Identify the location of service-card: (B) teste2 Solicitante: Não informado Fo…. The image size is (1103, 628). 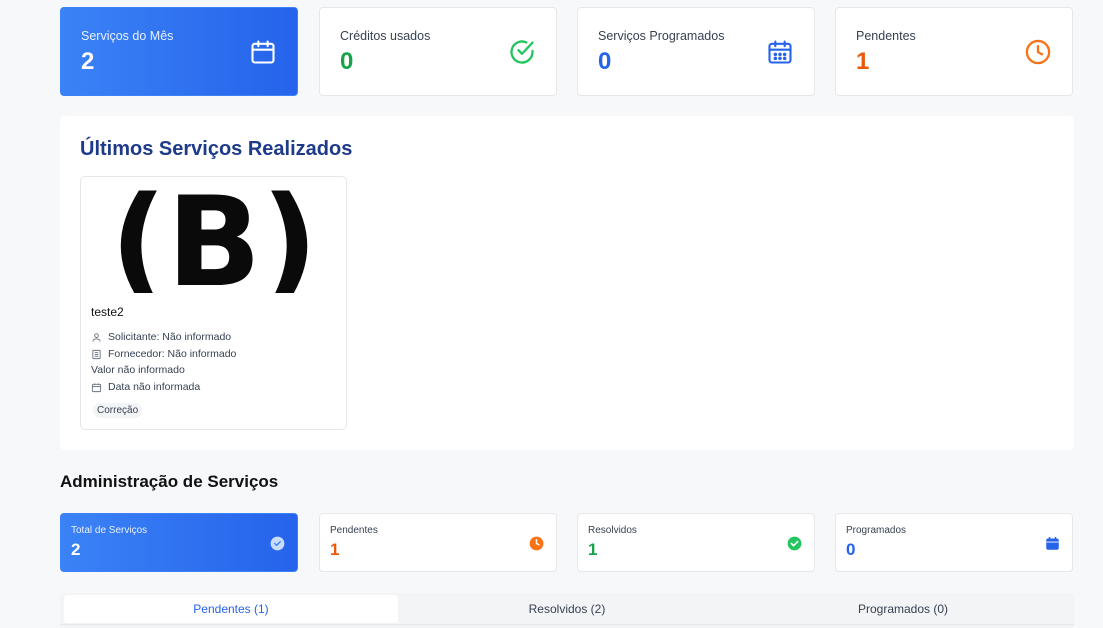
(213, 303).